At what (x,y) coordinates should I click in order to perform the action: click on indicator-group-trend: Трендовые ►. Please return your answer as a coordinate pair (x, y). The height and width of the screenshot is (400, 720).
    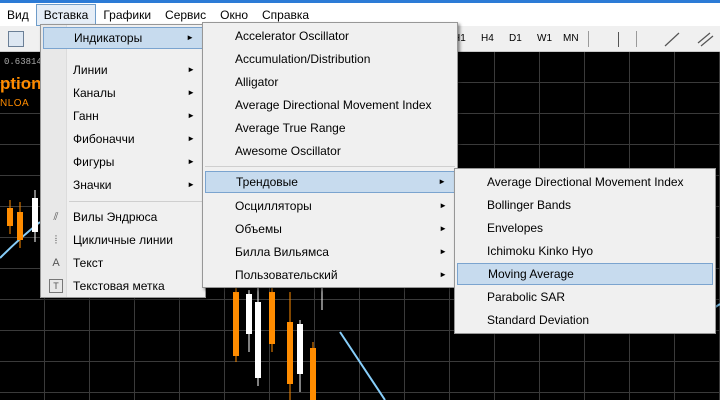
    Looking at the image, I should click on (330, 182).